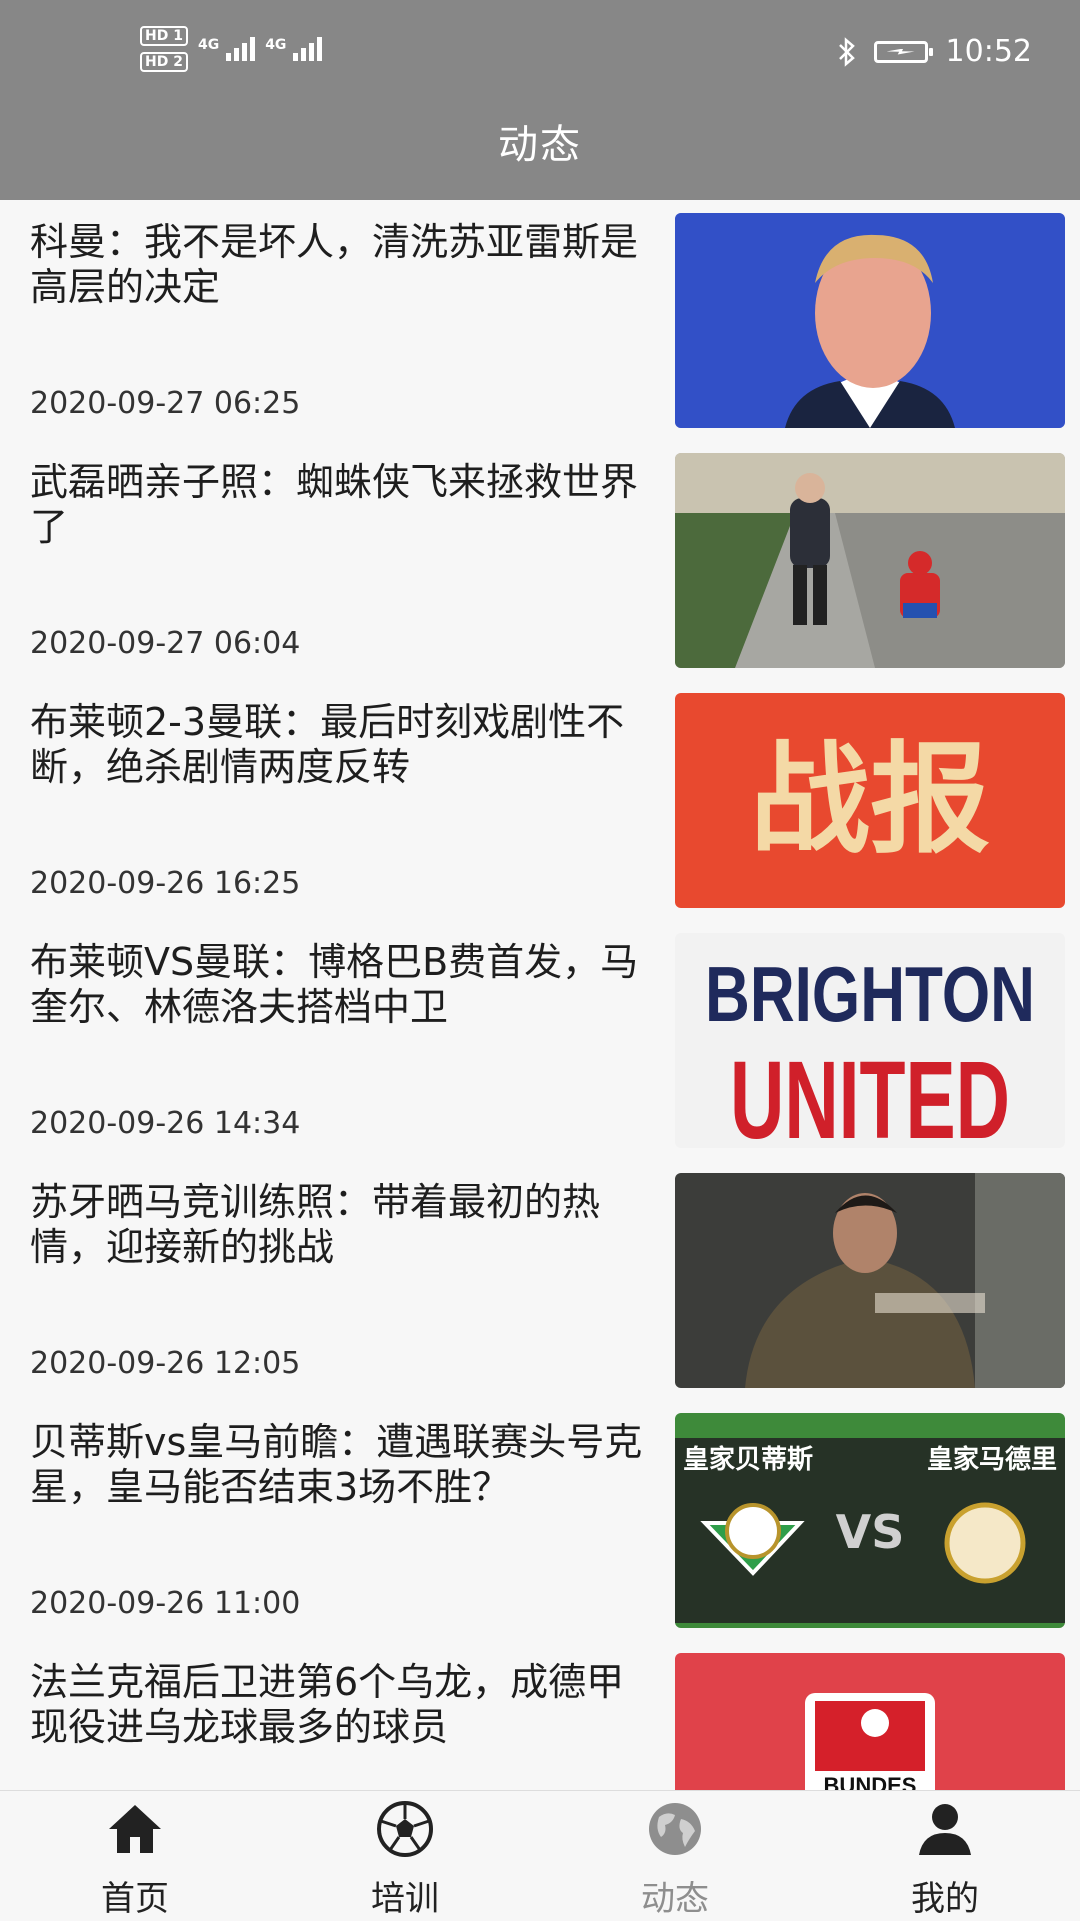 This screenshot has height=1921, width=1080. I want to click on bottom-nav: 首页 培训 动态 我的, so click(540, 1855).